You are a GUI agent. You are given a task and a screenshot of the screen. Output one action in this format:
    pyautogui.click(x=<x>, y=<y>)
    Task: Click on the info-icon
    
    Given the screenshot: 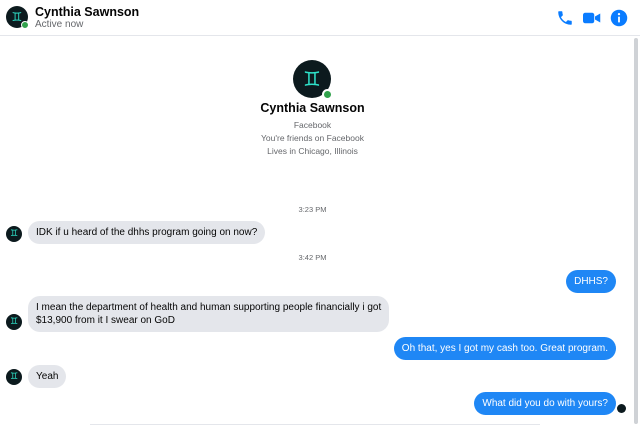 What is the action you would take?
    pyautogui.click(x=619, y=18)
    